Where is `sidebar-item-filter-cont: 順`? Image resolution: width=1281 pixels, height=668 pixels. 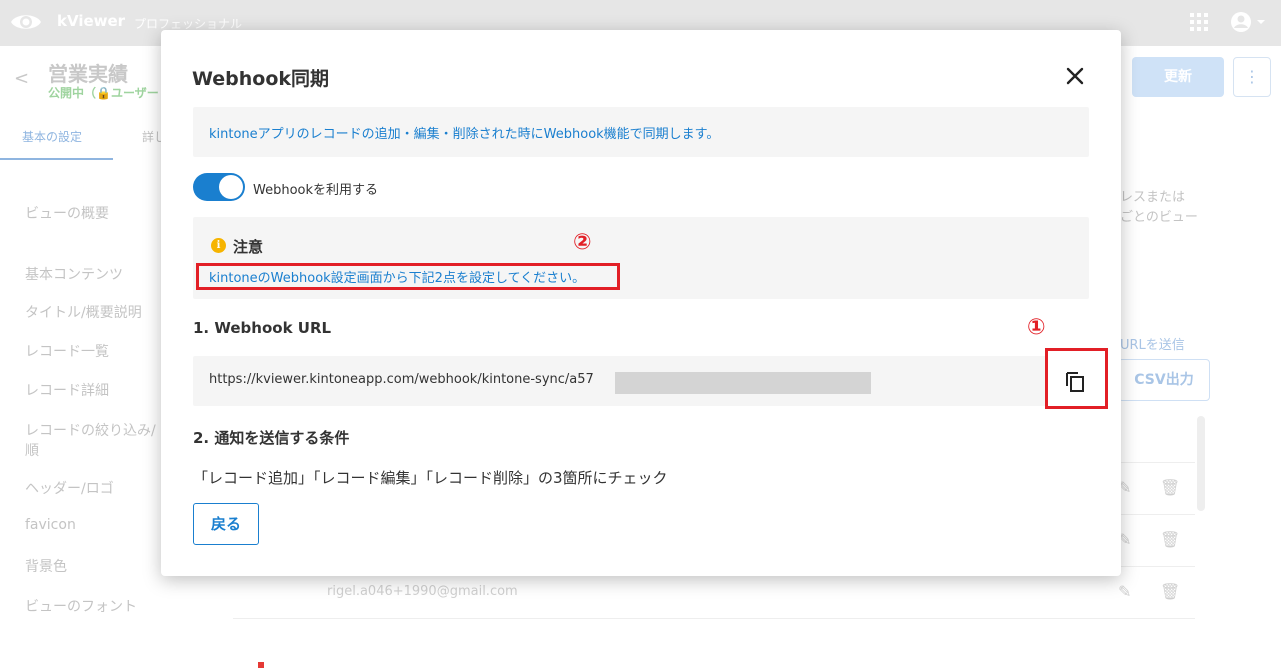 sidebar-item-filter-cont: 順 is located at coordinates (32, 451).